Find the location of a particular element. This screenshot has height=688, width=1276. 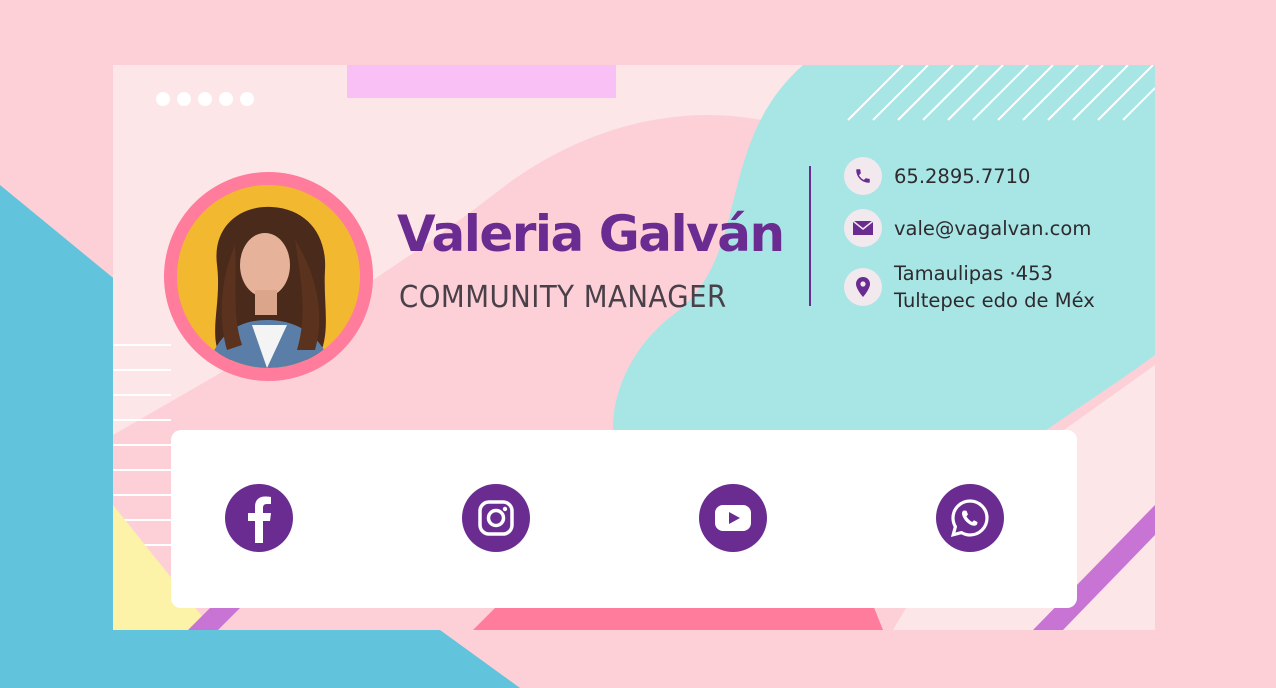

window-dots is located at coordinates (205, 99).